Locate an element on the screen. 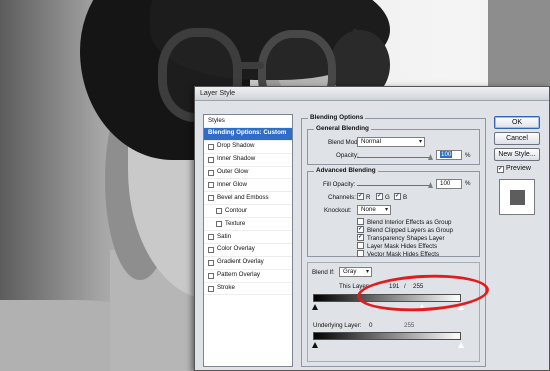 The image size is (550, 371). style-item: Stroke is located at coordinates (248, 289).